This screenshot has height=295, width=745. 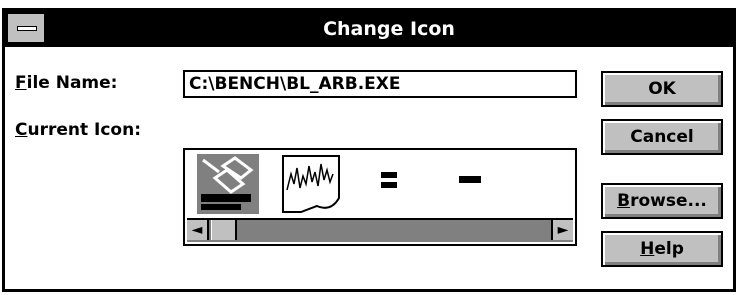 I want to click on left-arrow-icon: ◄, so click(x=197, y=230).